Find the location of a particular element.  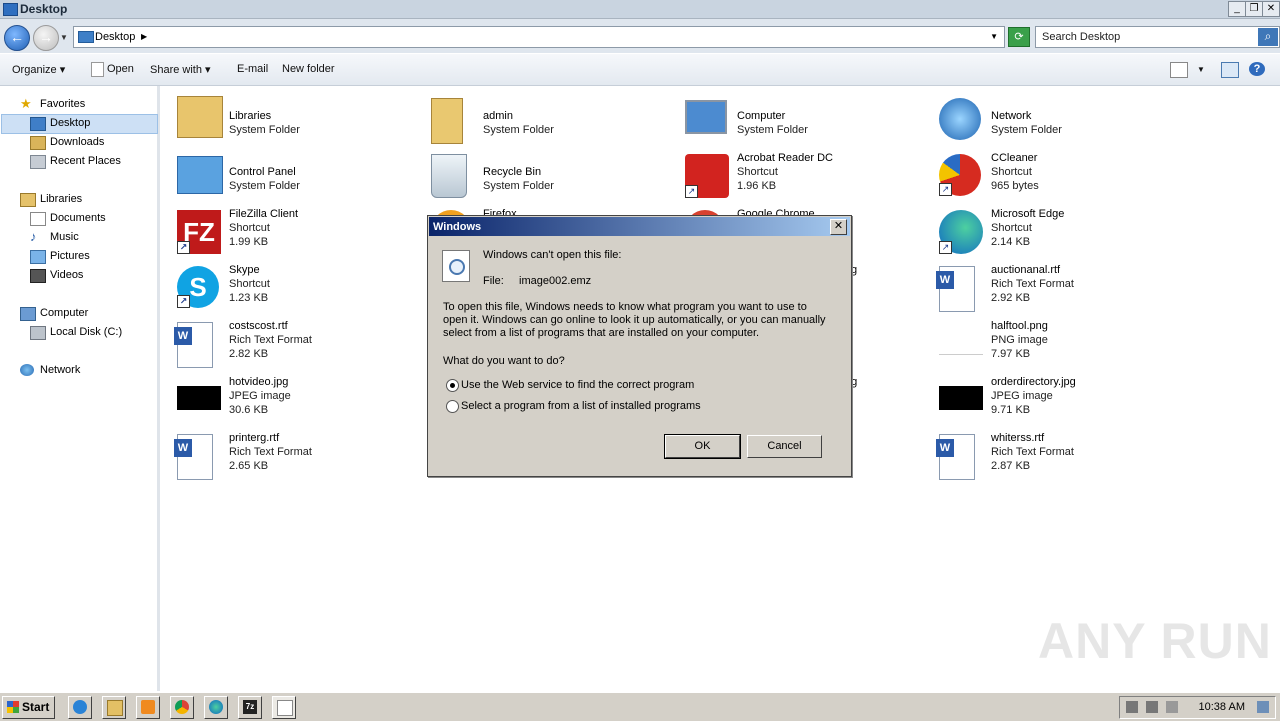

system-tray: 10:38 AM is located at coordinates (1197, 707).